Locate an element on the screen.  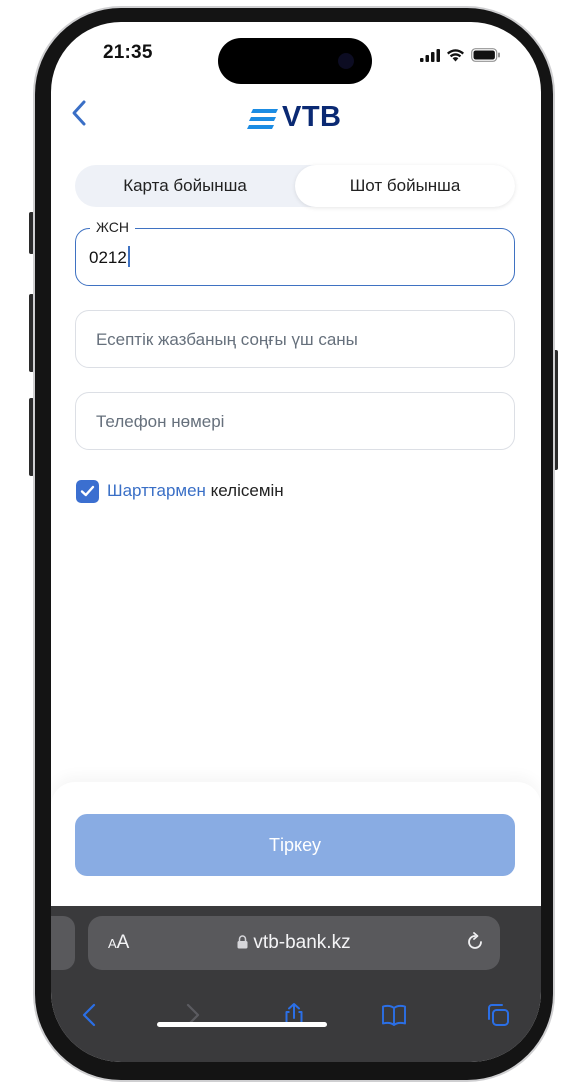
text-caret is located at coordinates (128, 256).